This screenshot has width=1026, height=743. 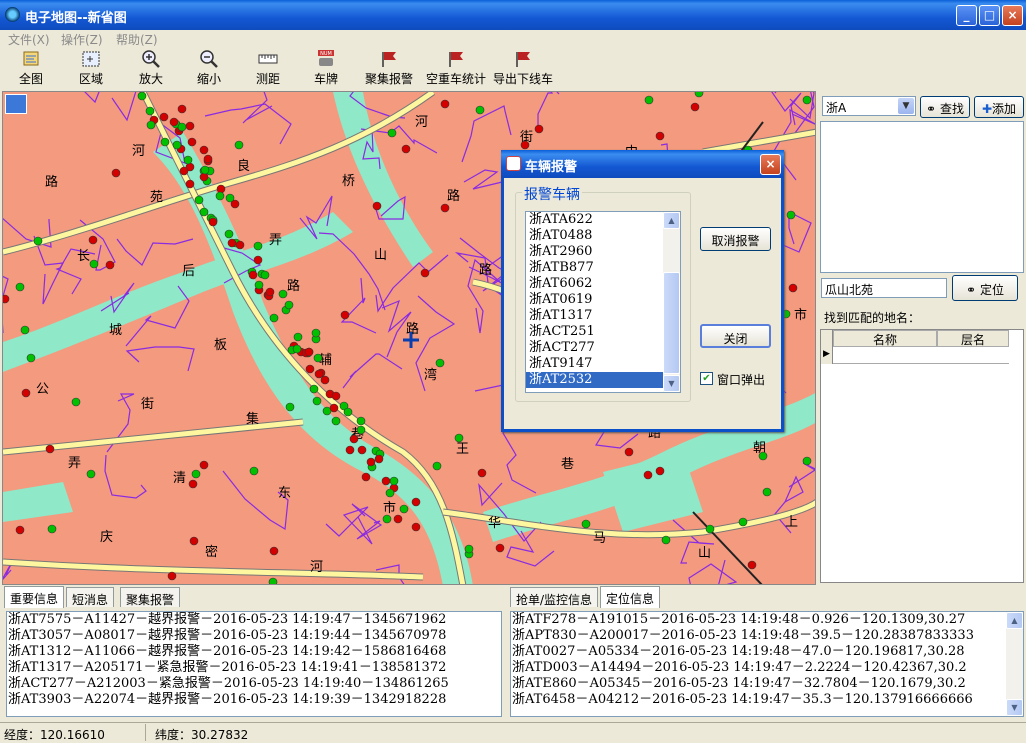 What do you see at coordinates (603, 316) in the screenshot?
I see `vehicle-item: 浙AT1317` at bounding box center [603, 316].